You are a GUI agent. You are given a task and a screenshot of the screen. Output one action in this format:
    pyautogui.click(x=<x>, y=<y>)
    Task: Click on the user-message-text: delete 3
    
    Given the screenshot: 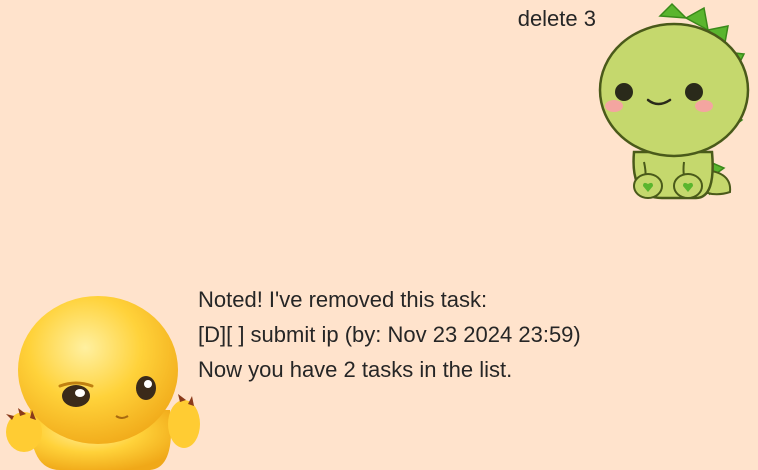 What is the action you would take?
    pyautogui.click(x=556, y=18)
    